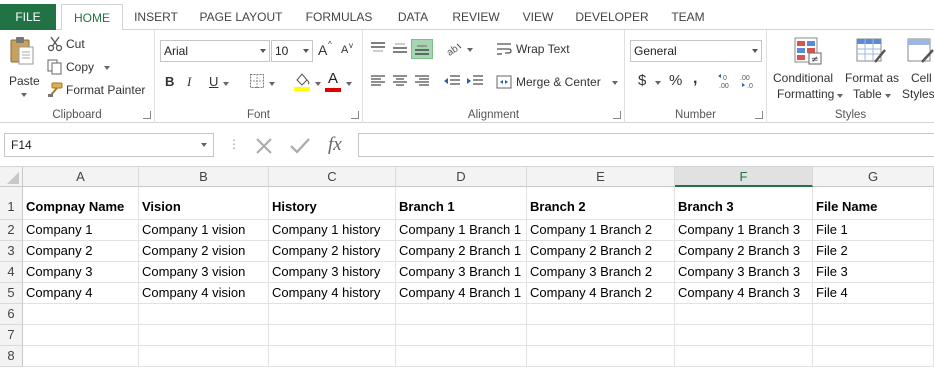 Image resolution: width=934 pixels, height=370 pixels. What do you see at coordinates (873, 230) in the screenshot?
I see `cell-g2: File 1` at bounding box center [873, 230].